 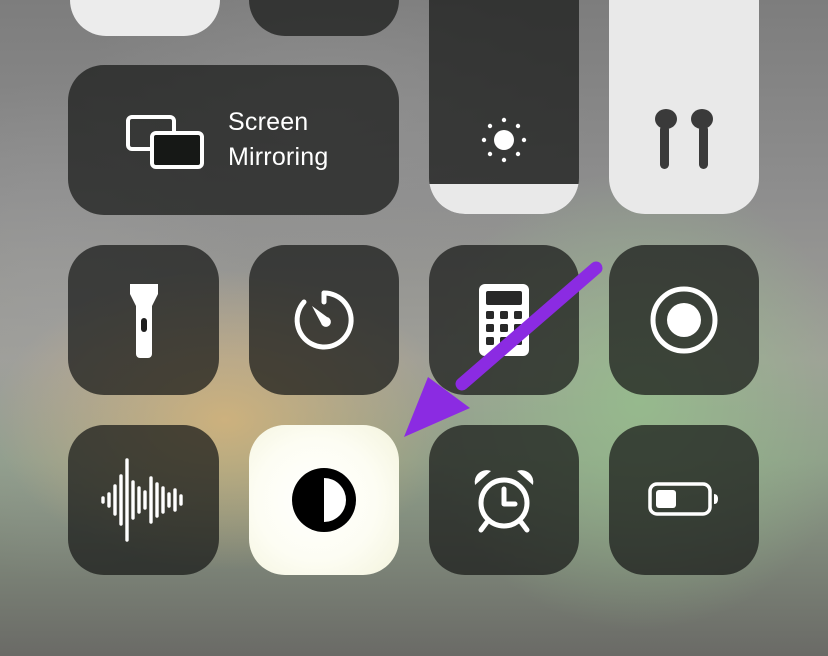 I want to click on calculator-icon-wrap, so click(x=504, y=320).